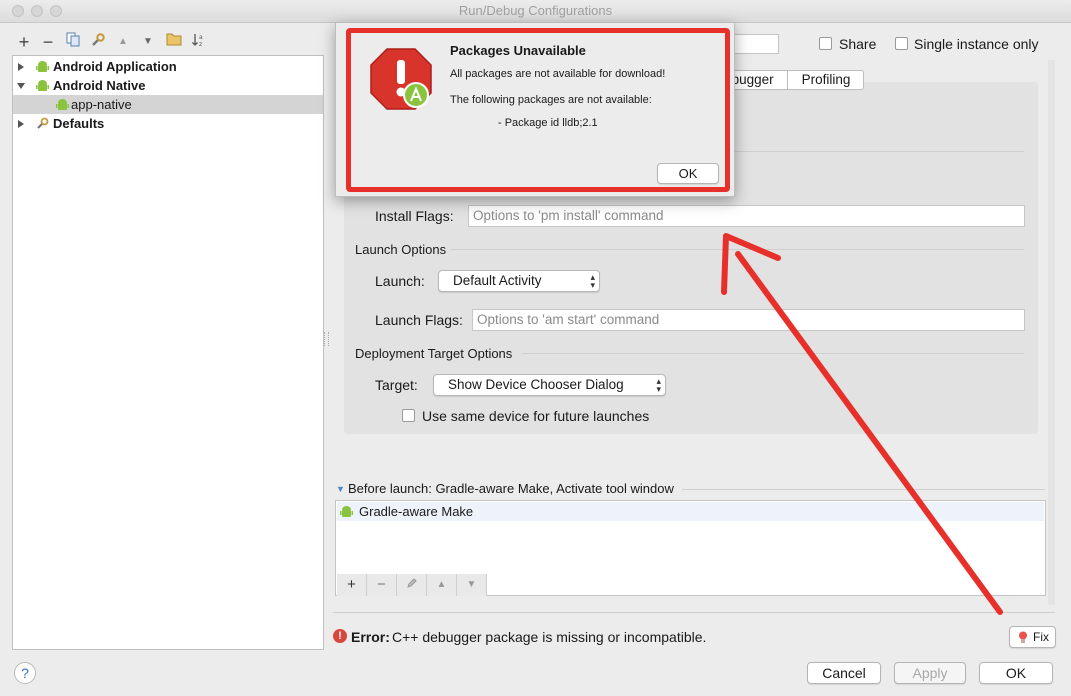 Image resolution: width=1071 pixels, height=696 pixels. Describe the element at coordinates (825, 43) in the screenshot. I see `share-checkbox` at that location.